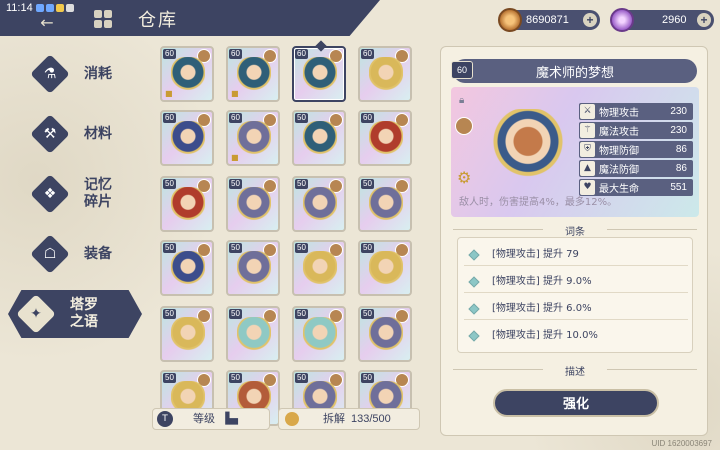 The width and height of the screenshot is (720, 450). Describe the element at coordinates (678, 187) in the screenshot. I see `stat-value: 551` at that location.